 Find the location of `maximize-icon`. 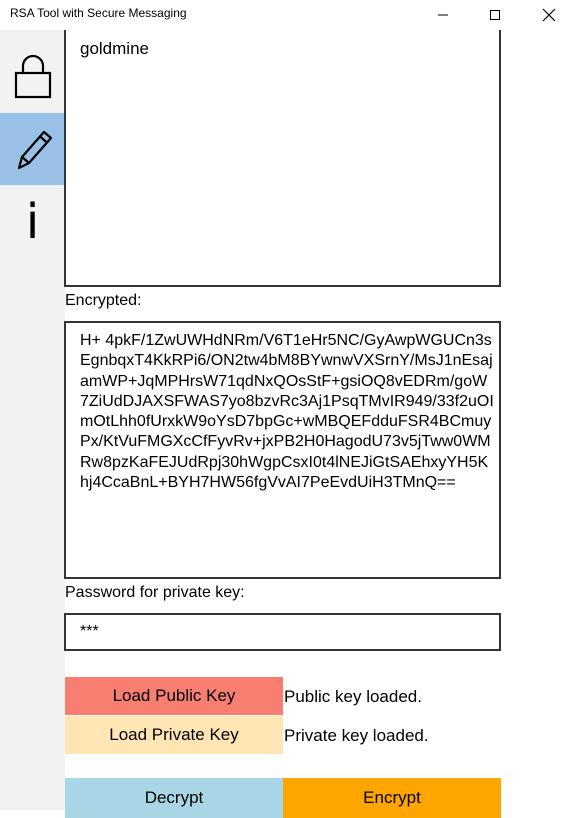

maximize-icon is located at coordinates (495, 15).